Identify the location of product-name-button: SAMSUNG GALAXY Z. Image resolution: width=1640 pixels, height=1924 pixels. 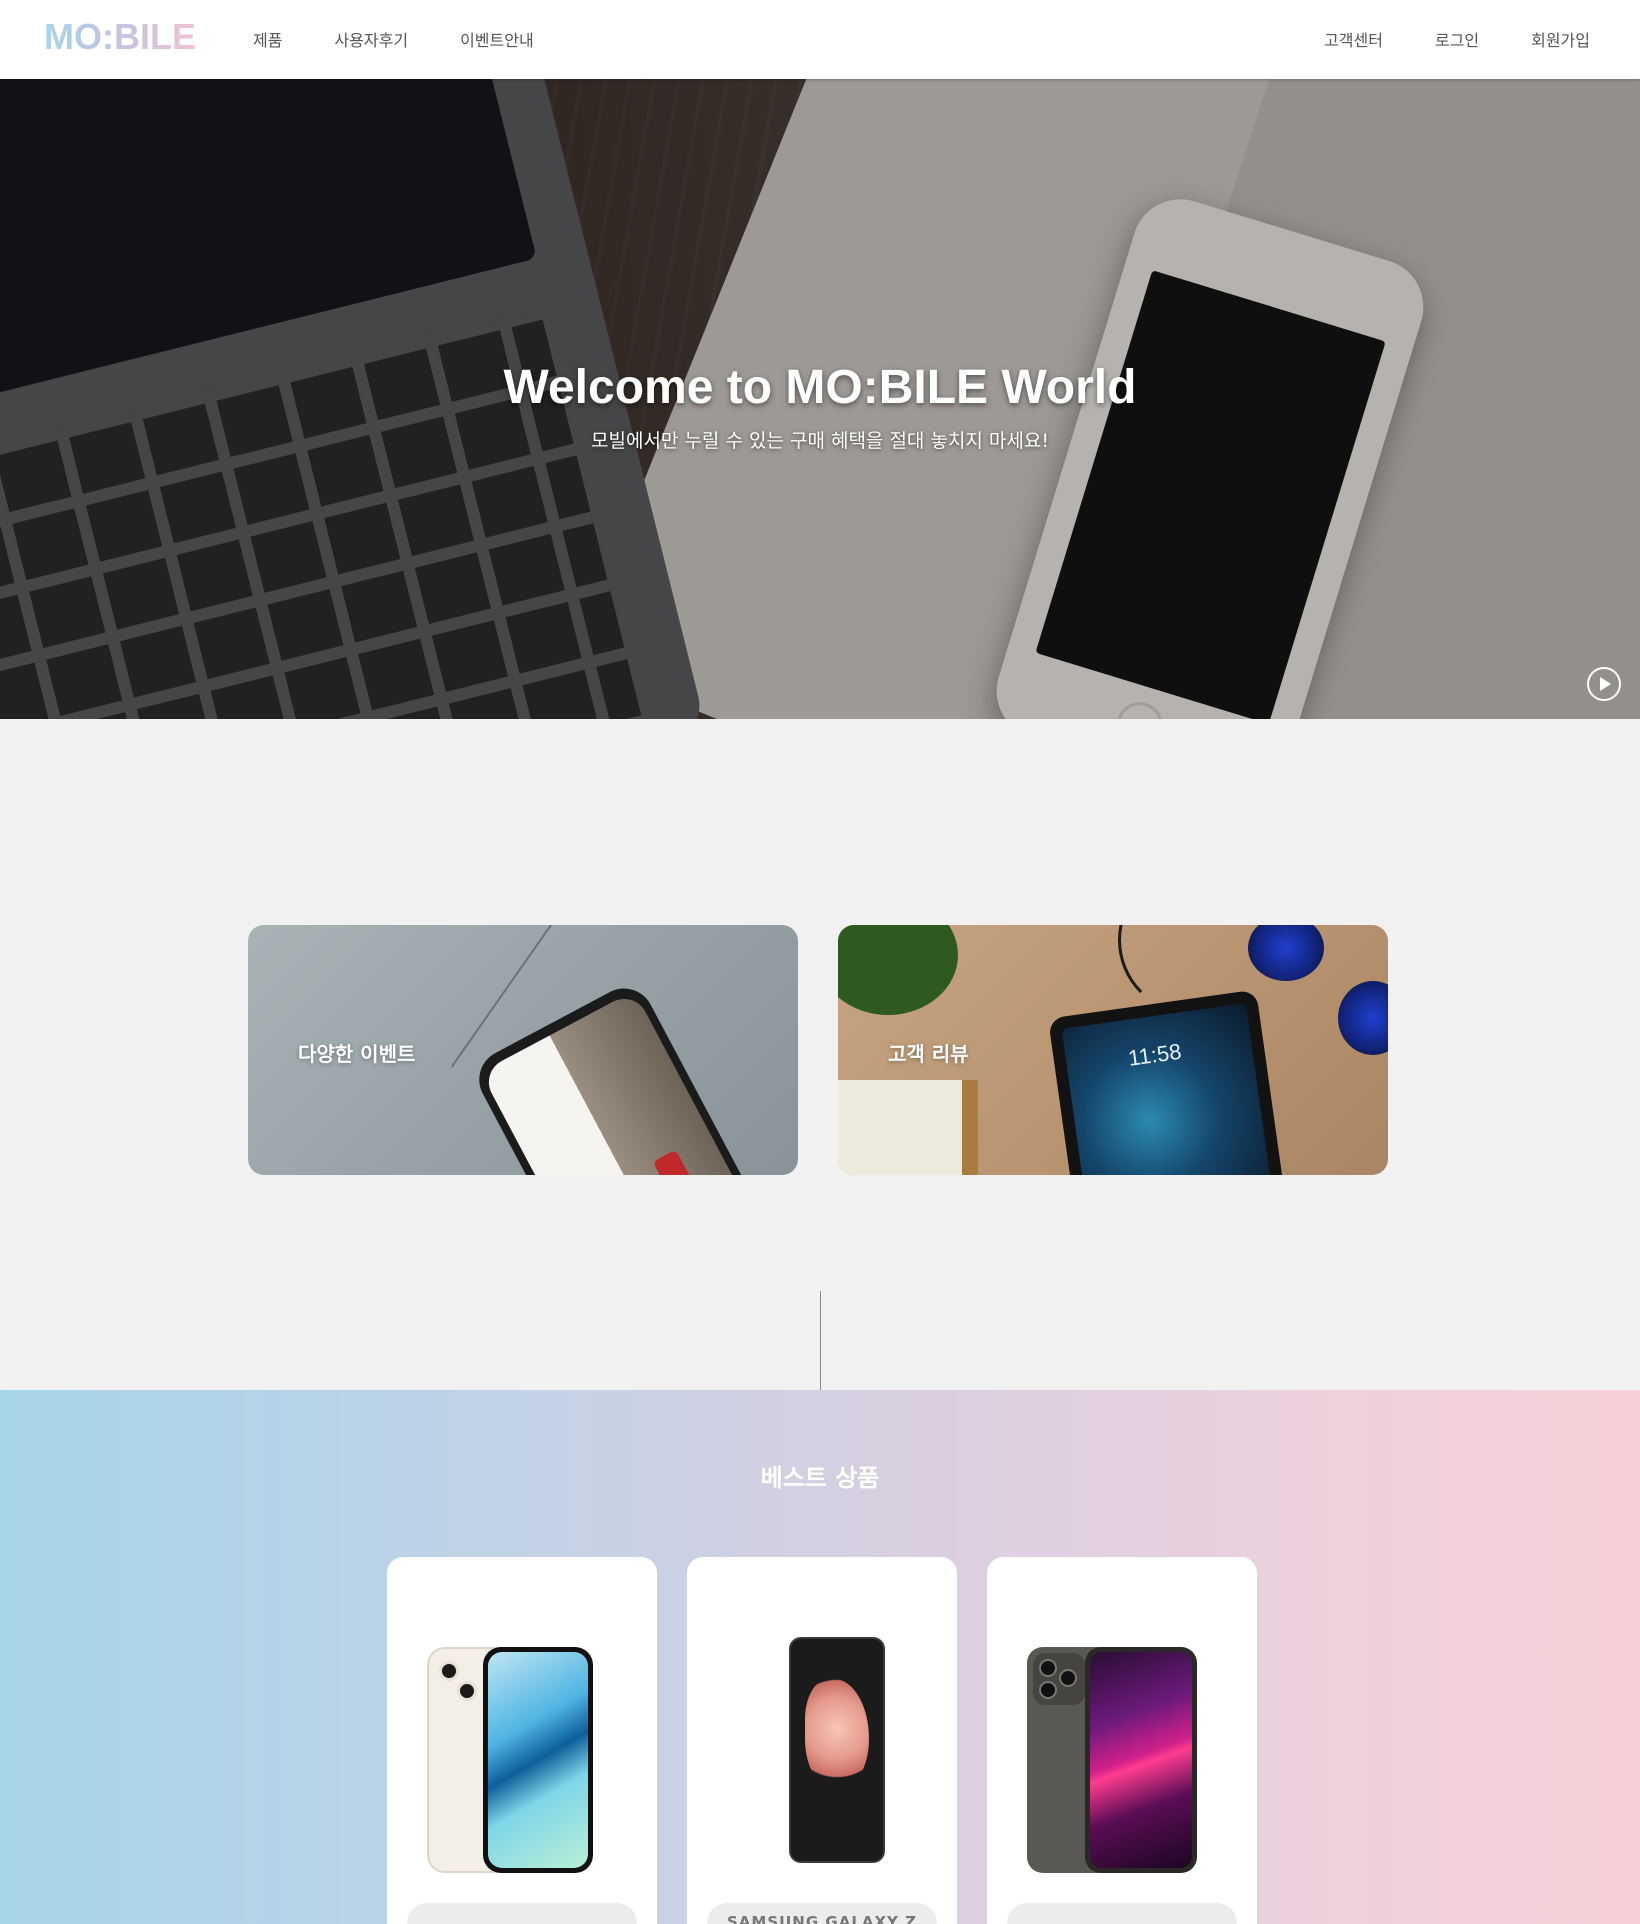
(822, 1913).